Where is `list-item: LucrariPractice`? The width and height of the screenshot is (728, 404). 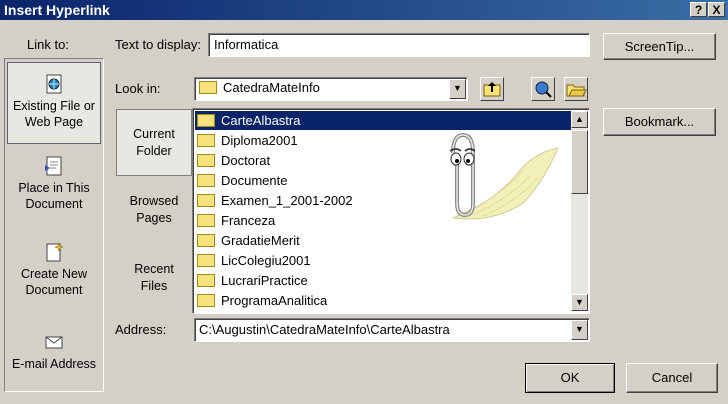
list-item: LucrariPractice is located at coordinates (383, 280).